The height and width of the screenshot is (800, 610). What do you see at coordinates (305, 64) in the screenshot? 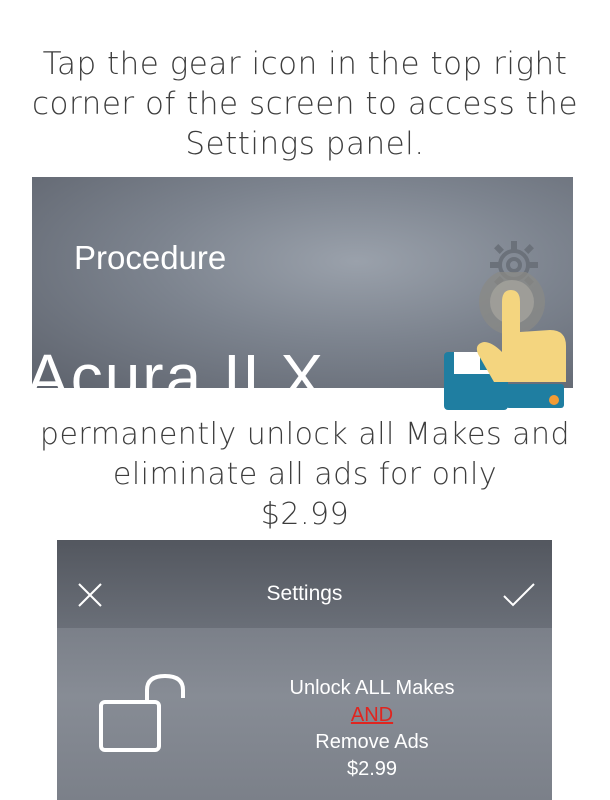
I see `caption-line: Tap the gear icon in the top right` at bounding box center [305, 64].